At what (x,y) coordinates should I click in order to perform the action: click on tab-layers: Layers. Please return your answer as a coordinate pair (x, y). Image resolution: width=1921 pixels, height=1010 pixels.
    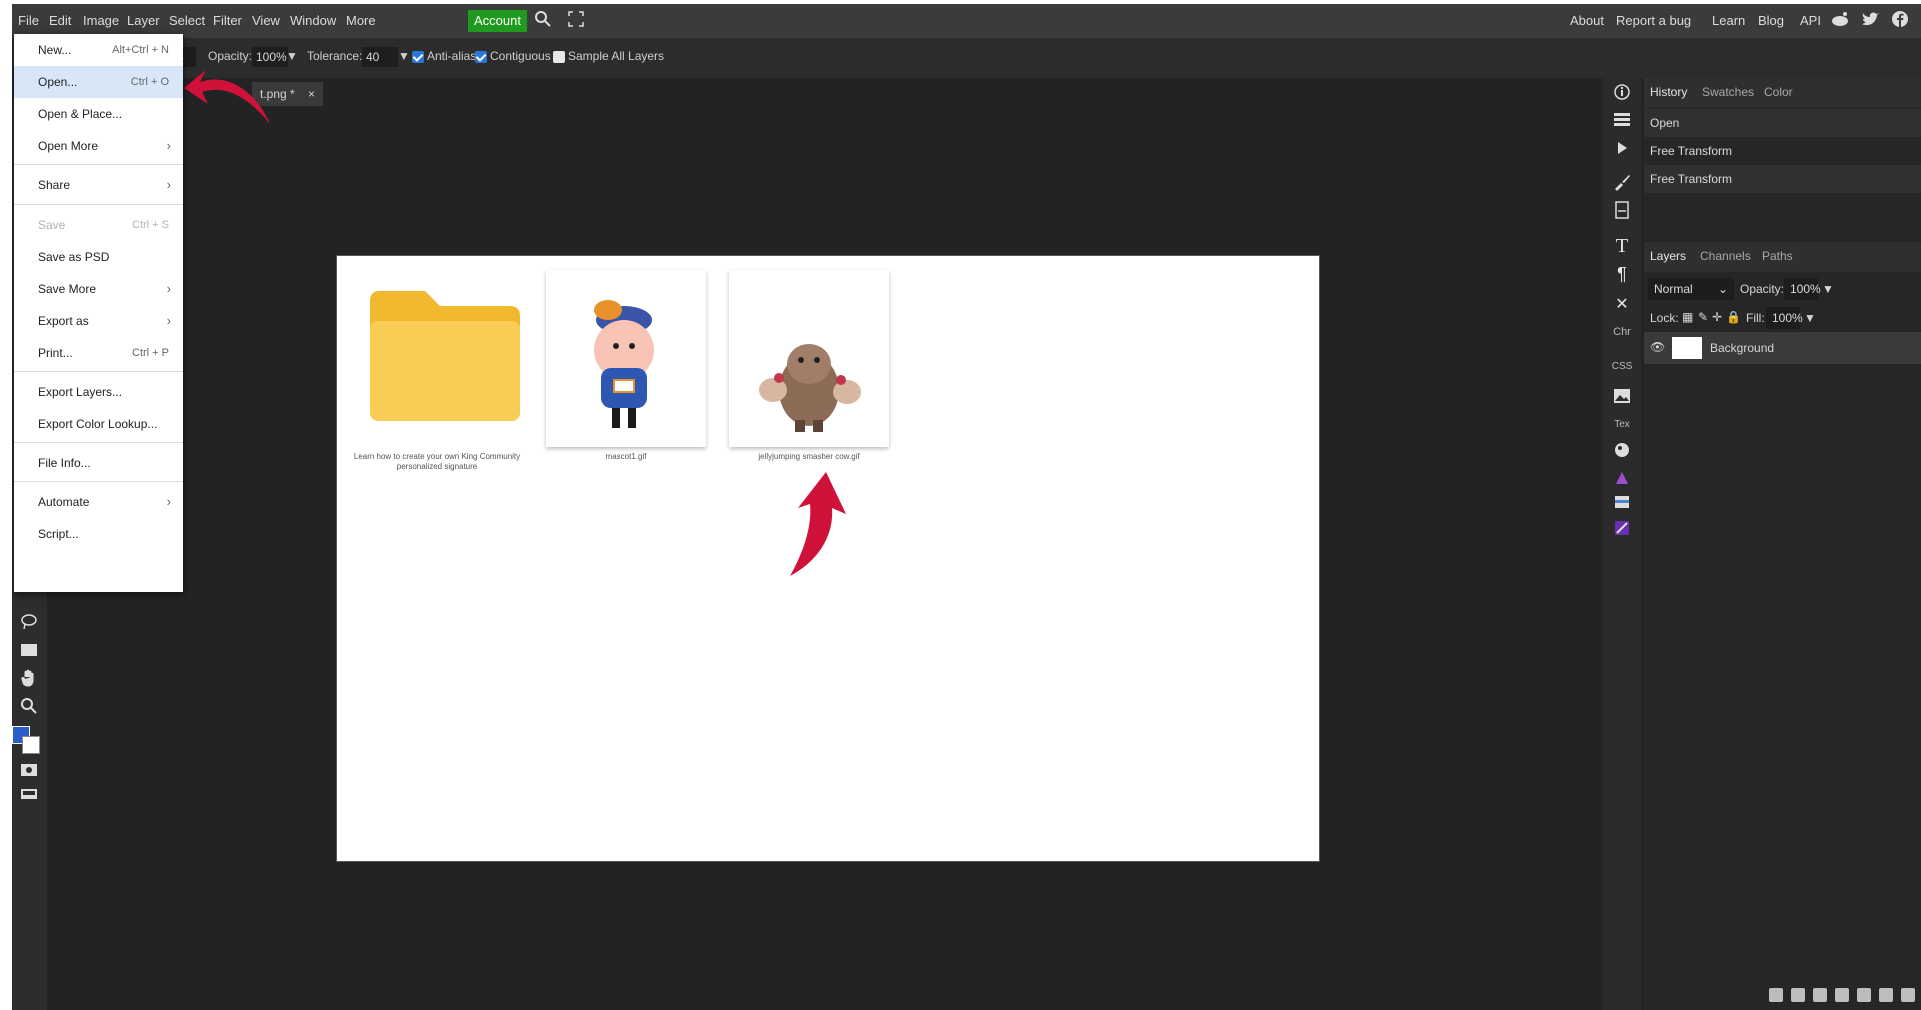
    Looking at the image, I should click on (1668, 256).